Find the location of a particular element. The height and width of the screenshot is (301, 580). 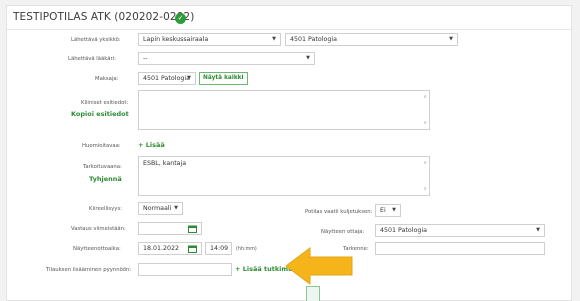

form-header: TESTIPOTILAS ATK (020202-0202) ✓ is located at coordinates (289, 18).